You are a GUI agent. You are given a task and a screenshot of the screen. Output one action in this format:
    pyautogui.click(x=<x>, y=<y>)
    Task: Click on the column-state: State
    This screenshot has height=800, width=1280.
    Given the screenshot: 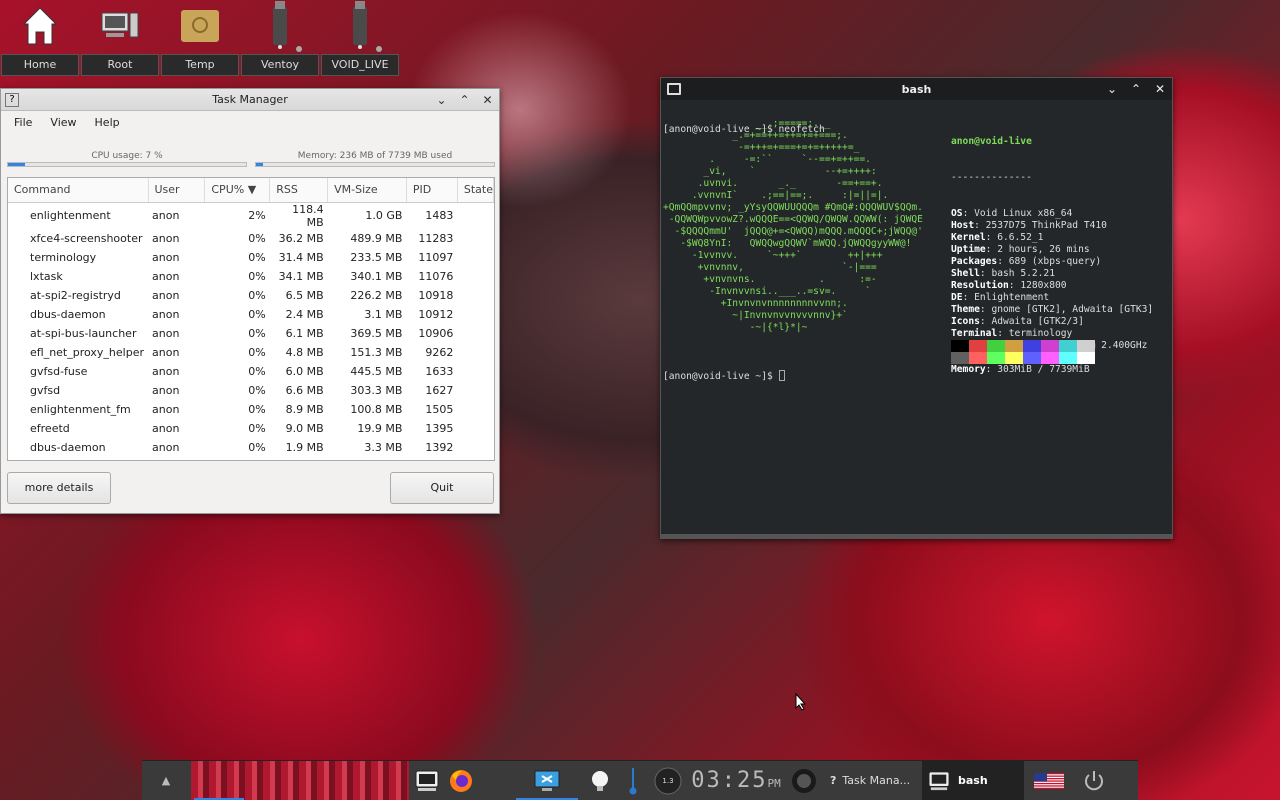 What is the action you would take?
    pyautogui.click(x=475, y=190)
    